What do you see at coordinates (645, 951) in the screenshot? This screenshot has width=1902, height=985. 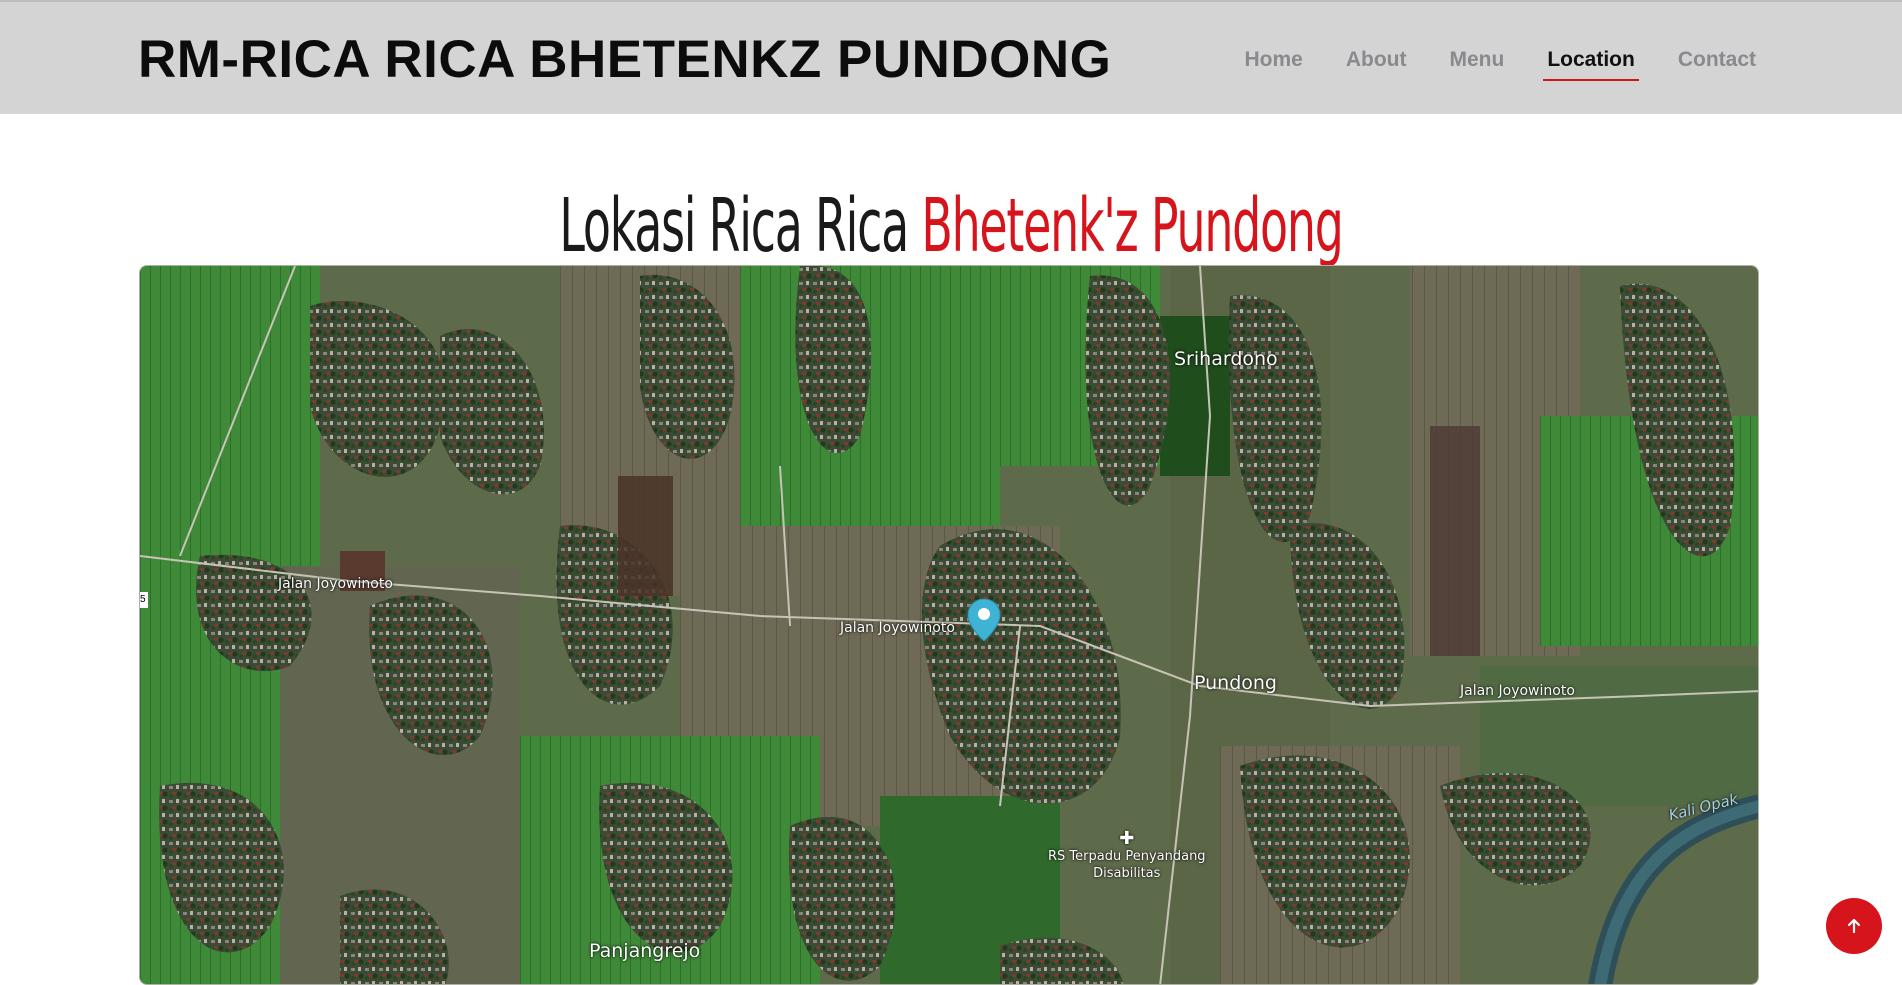 I see `map-label-panjangrejo: Panjangrejo` at bounding box center [645, 951].